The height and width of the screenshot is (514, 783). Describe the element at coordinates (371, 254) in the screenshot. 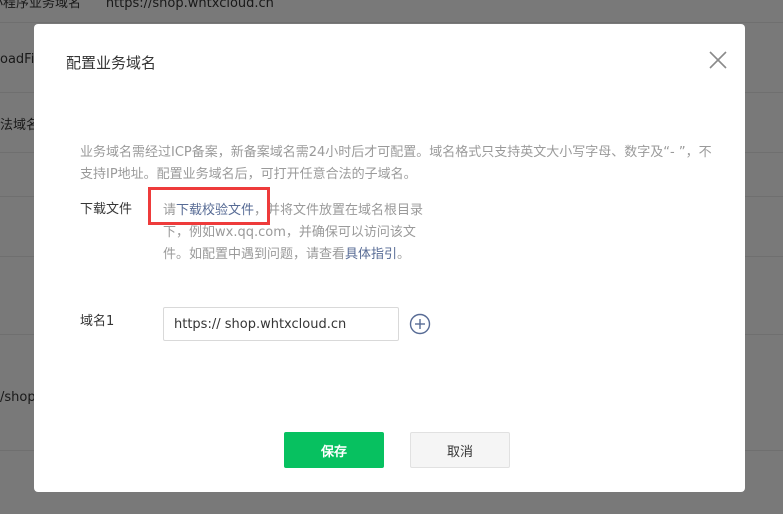

I see `guide-link: 具体指引` at that location.